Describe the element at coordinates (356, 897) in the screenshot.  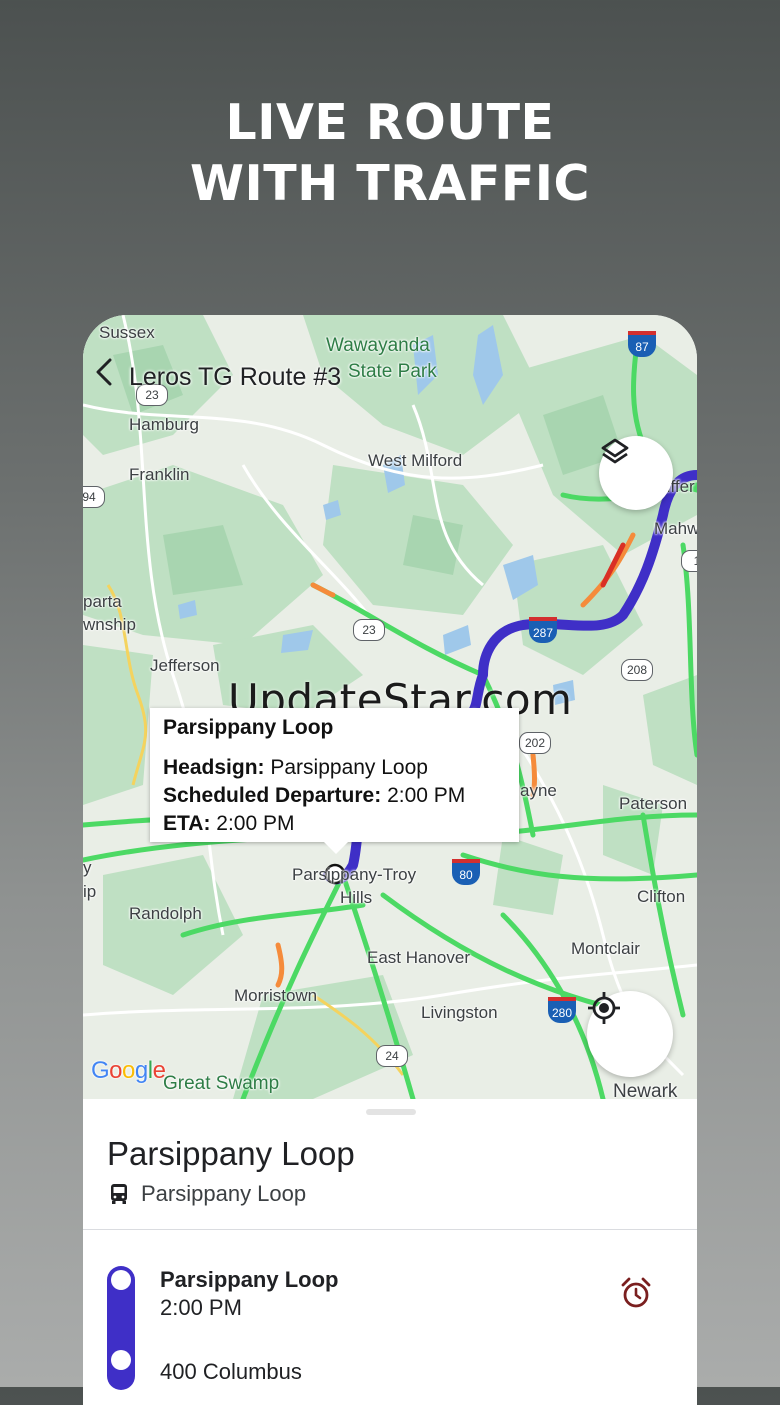
I see `map-label-hills: Hills` at that location.